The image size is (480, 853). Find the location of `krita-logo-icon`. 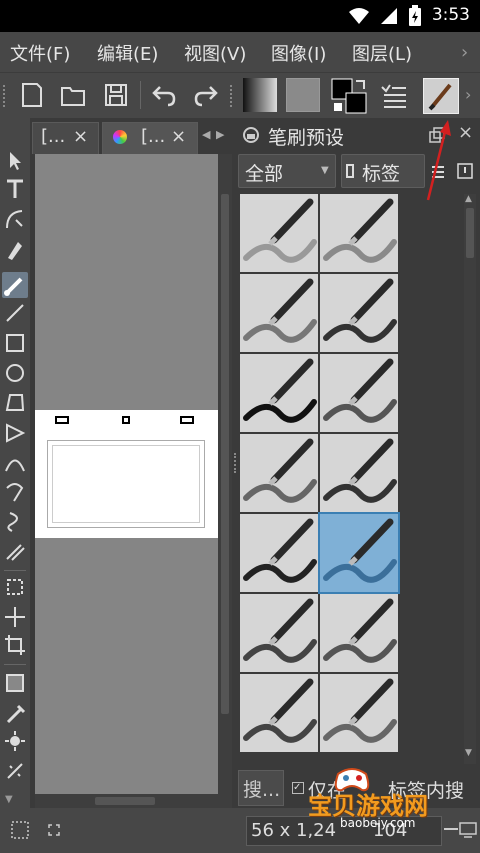

krita-logo-icon is located at coordinates (120, 137).